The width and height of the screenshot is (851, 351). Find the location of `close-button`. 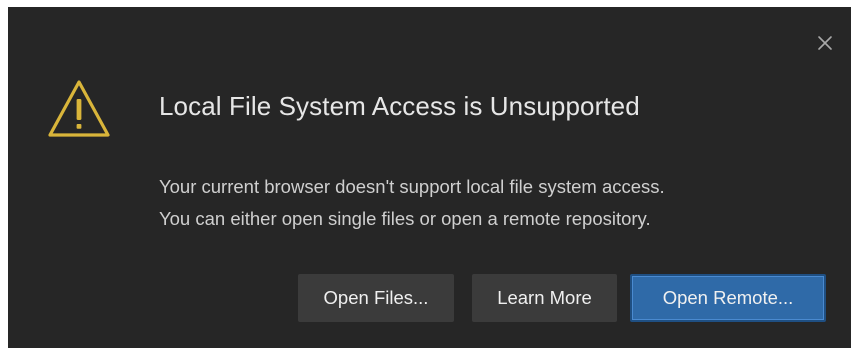

close-button is located at coordinates (825, 43).